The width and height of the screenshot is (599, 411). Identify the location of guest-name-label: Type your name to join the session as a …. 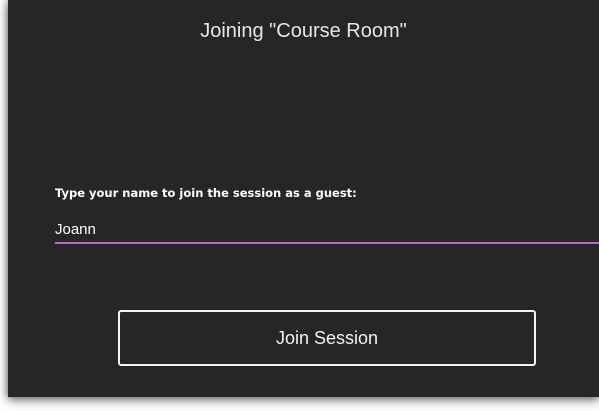
(206, 193).